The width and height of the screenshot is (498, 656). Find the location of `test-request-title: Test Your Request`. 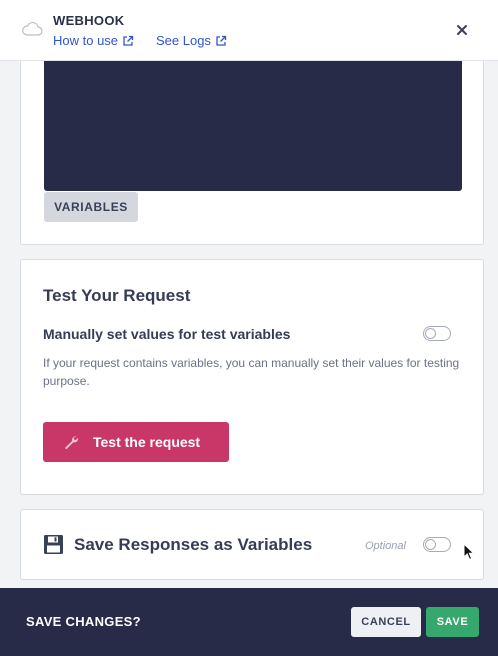

test-request-title: Test Your Request is located at coordinates (117, 295).